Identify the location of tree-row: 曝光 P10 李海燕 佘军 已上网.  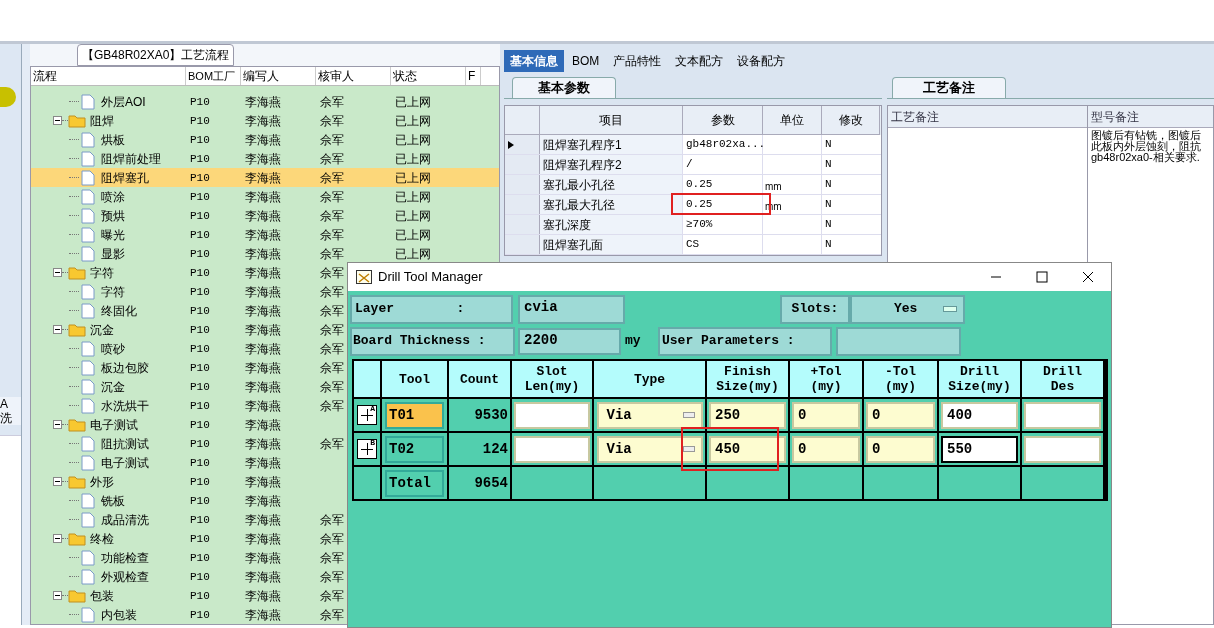
(265, 234).